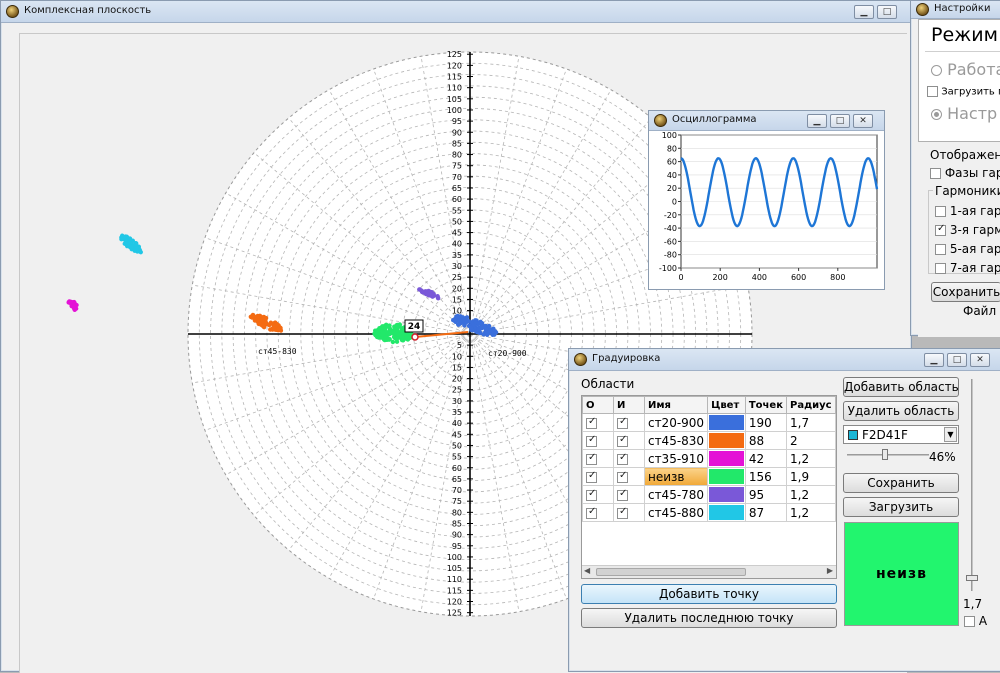 This screenshot has width=1000, height=673. What do you see at coordinates (457, 210) in the screenshot?
I see `axis-tick-label: 55` at bounding box center [457, 210].